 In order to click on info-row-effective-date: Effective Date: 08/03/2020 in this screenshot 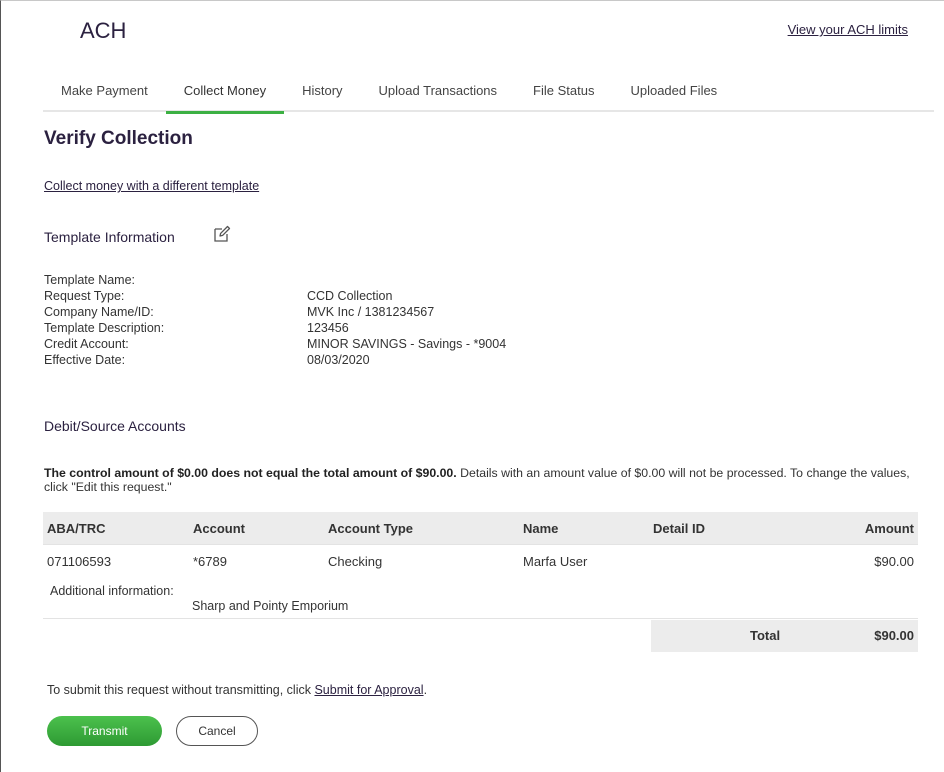, I will do `click(275, 361)`.